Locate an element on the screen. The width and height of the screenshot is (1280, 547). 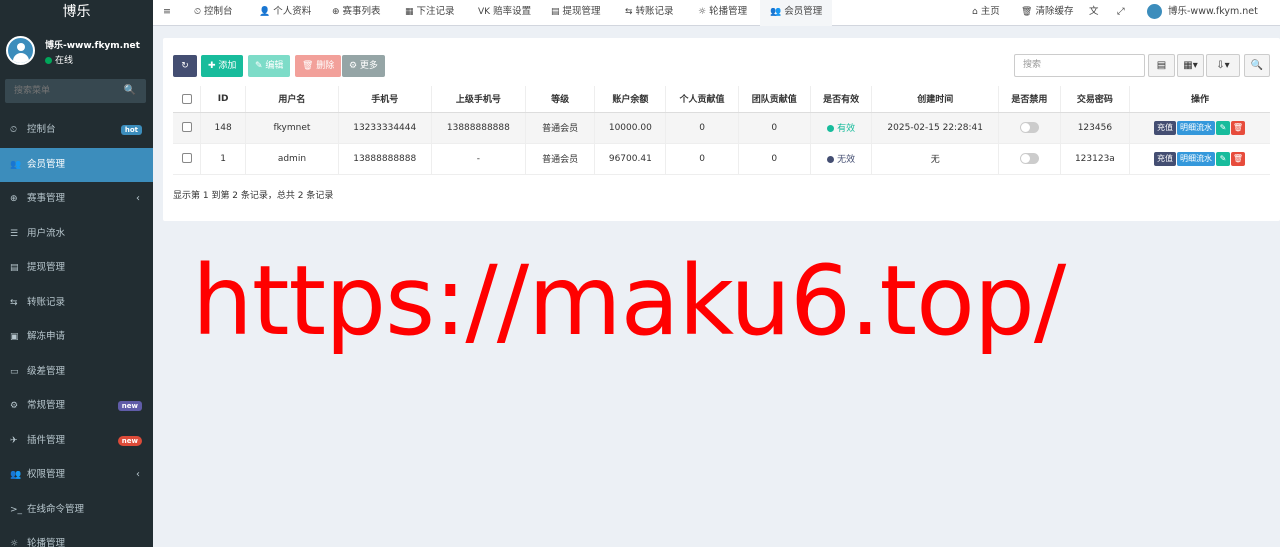
globe-icon: ⊕ is located at coordinates (336, 12).